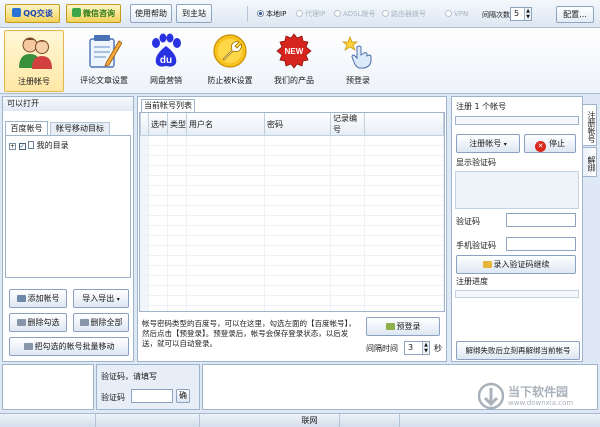  What do you see at coordinates (541, 244) in the screenshot?
I see `phone-code-input` at bounding box center [541, 244].